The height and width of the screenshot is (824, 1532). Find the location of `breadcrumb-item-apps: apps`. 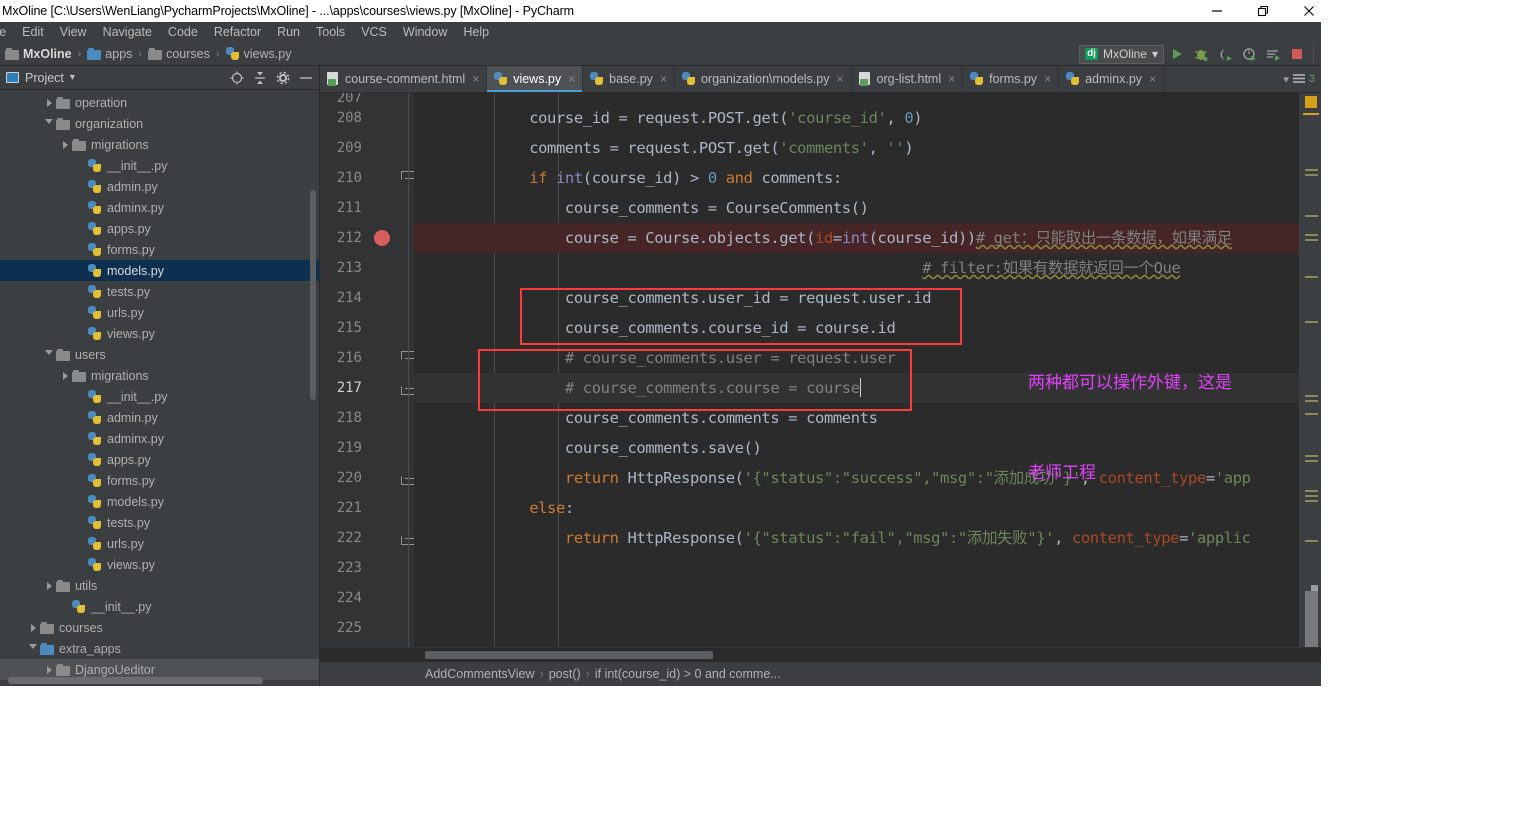

breadcrumb-item-apps: apps is located at coordinates (109, 54).